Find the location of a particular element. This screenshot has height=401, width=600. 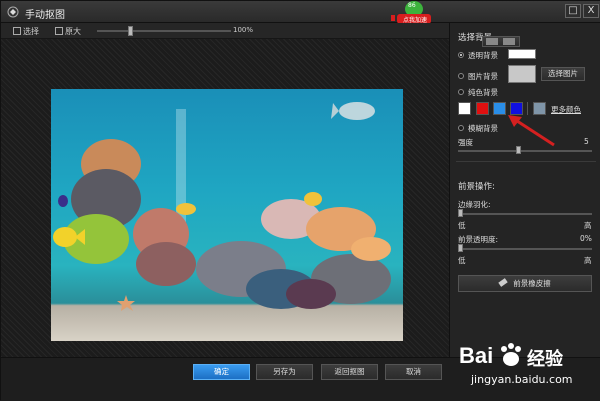

swatch-white is located at coordinates (464, 108).